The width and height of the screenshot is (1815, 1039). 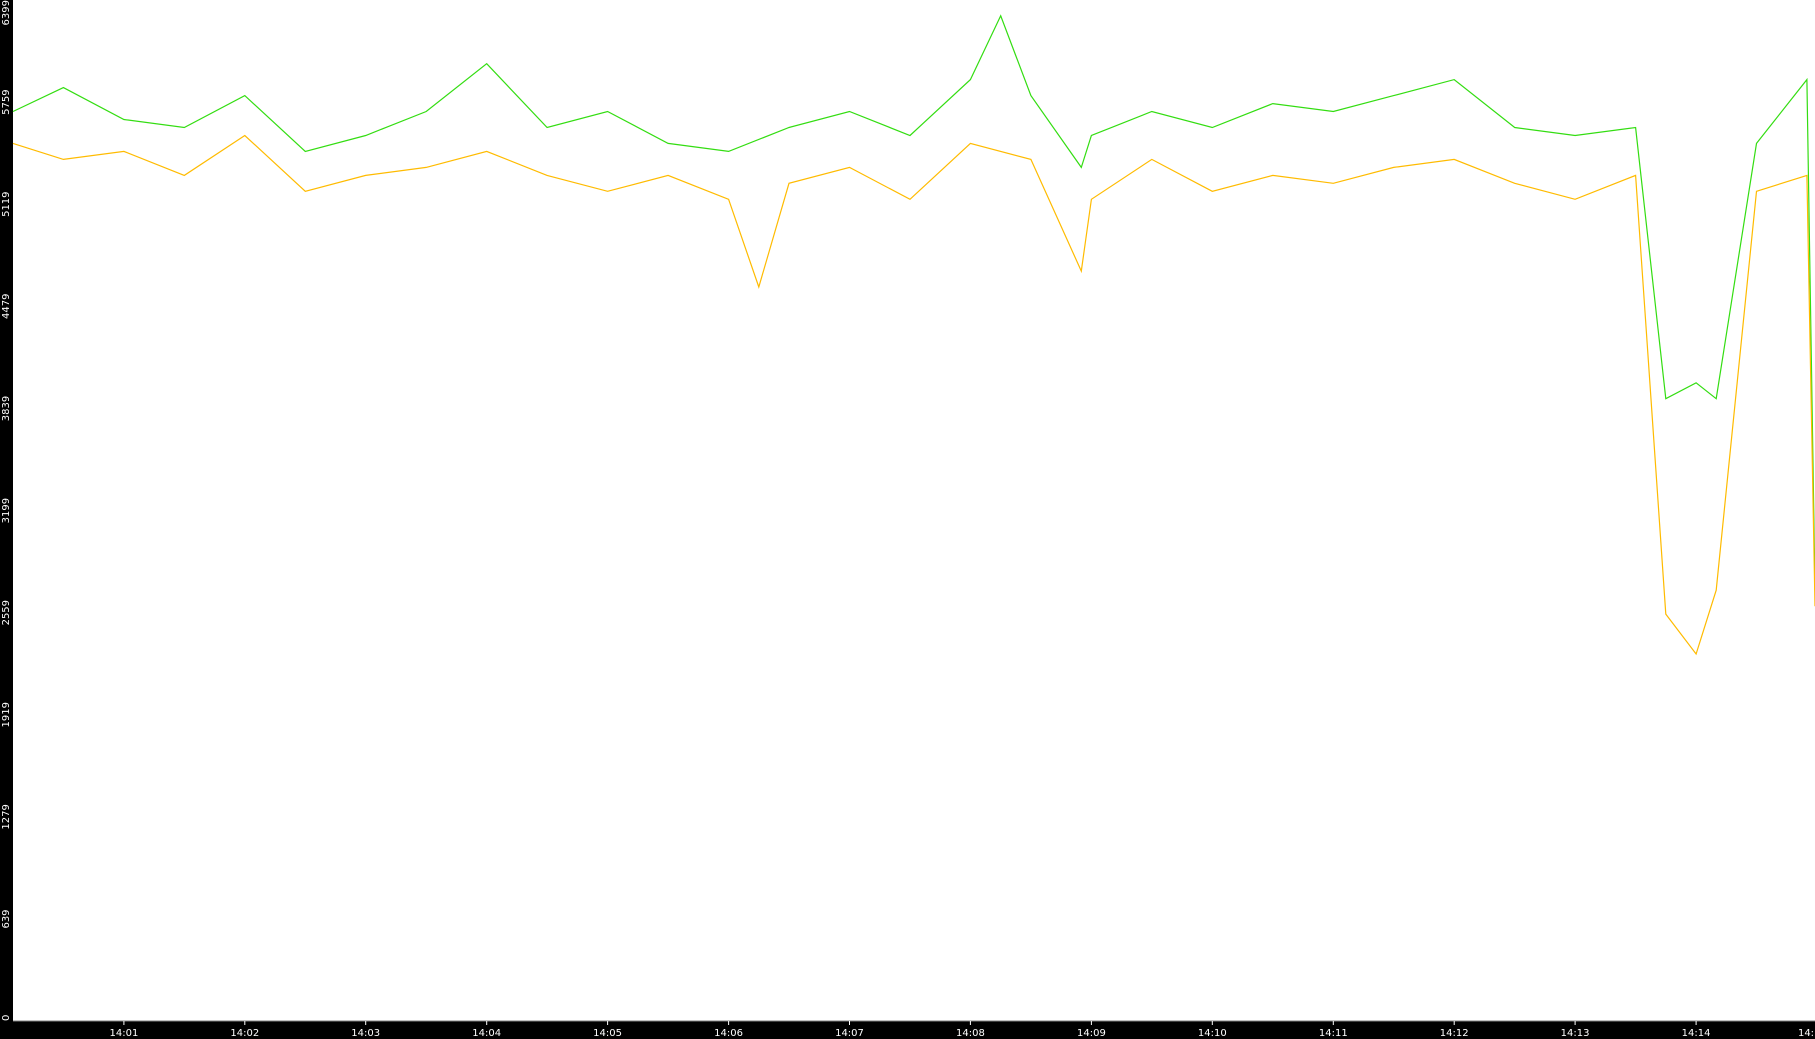 I want to click on x-tick-label: 14:14, so click(x=1696, y=1033).